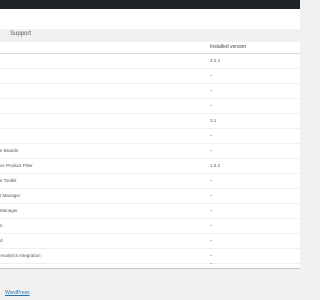 The width and height of the screenshot is (320, 300). Describe the element at coordinates (150, 36) in the screenshot. I see `tab-bar: Support` at that location.